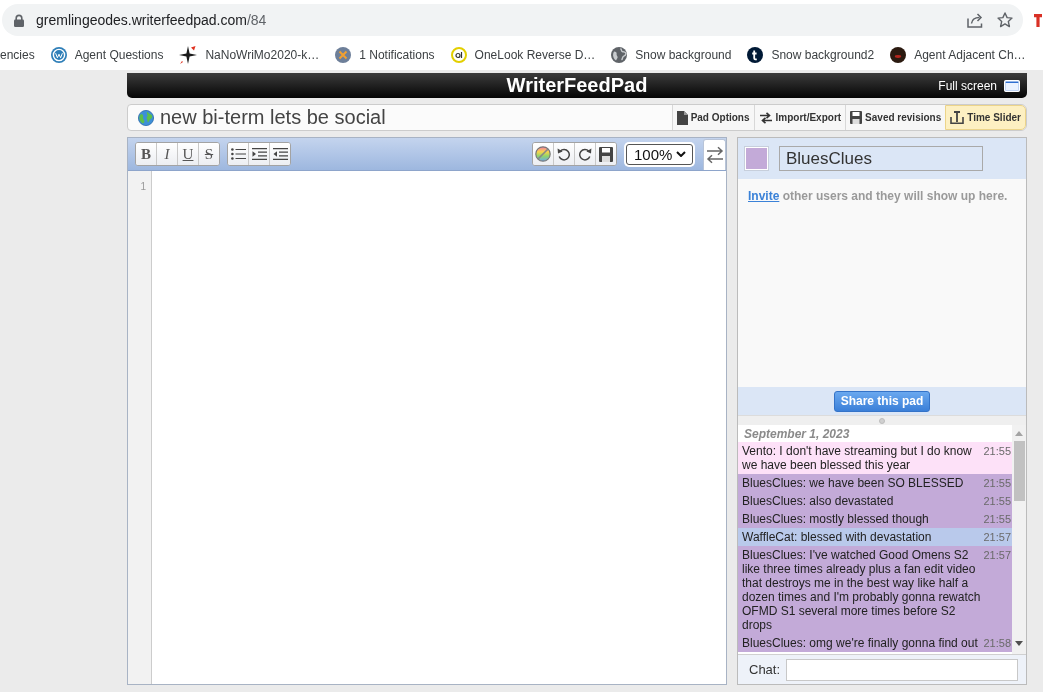 Image resolution: width=1043 pixels, height=692 pixels. I want to click on spark-icon, so click(188, 55).